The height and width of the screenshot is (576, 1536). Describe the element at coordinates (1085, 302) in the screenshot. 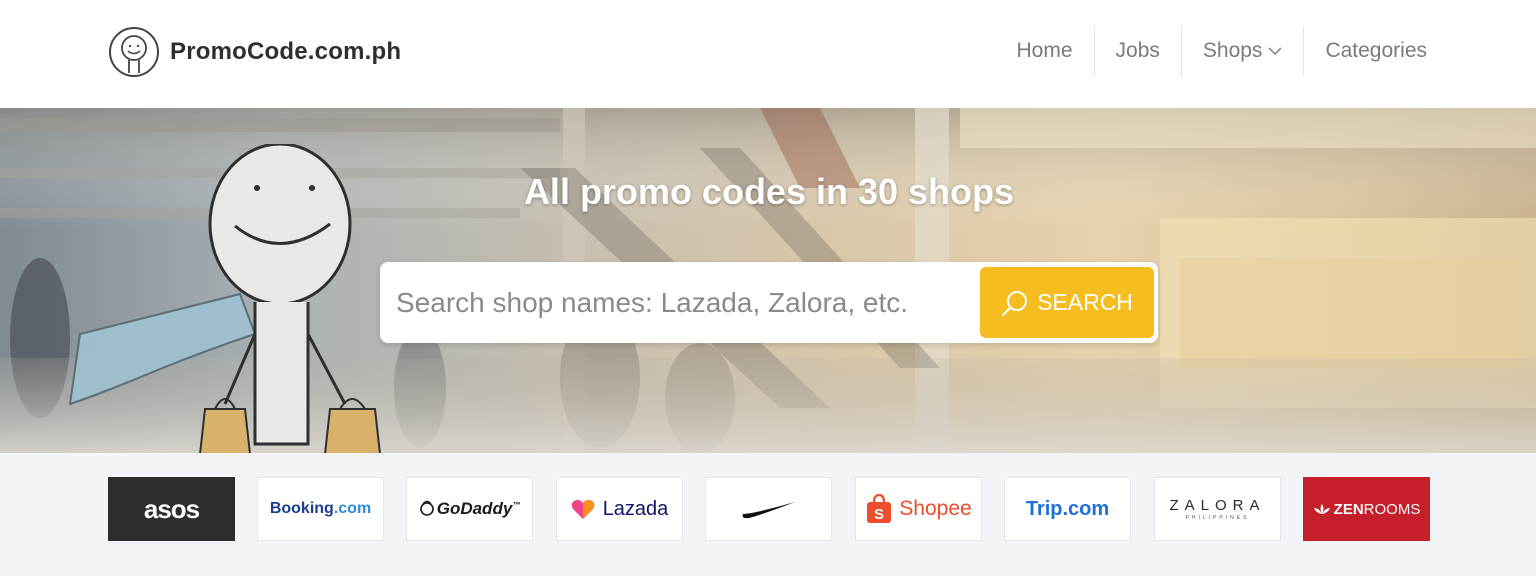

I see `search-button-label: SEARCH` at that location.